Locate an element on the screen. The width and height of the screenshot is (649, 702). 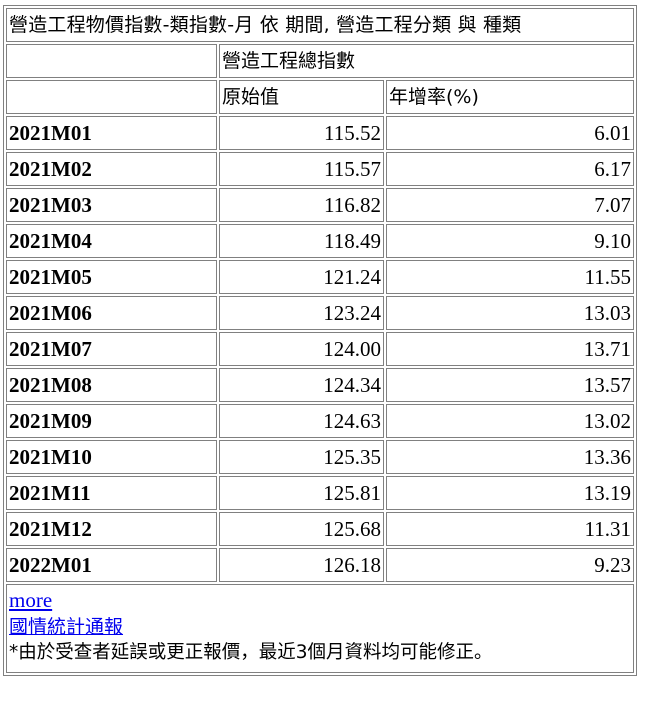
period-cell: 2021M02 is located at coordinates (111, 169).